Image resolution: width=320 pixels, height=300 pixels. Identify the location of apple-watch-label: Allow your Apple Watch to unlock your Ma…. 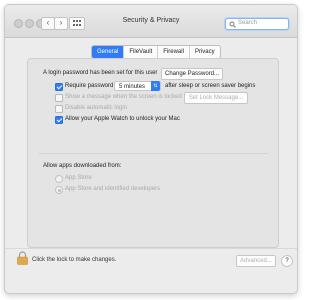
(122, 119).